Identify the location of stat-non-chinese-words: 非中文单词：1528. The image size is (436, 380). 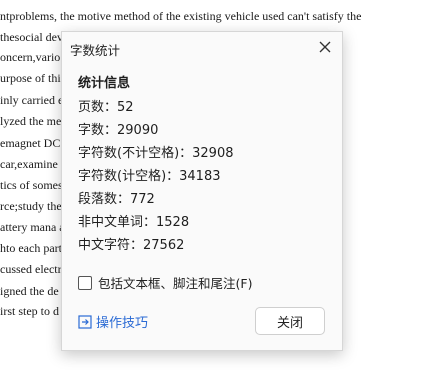
(134, 222).